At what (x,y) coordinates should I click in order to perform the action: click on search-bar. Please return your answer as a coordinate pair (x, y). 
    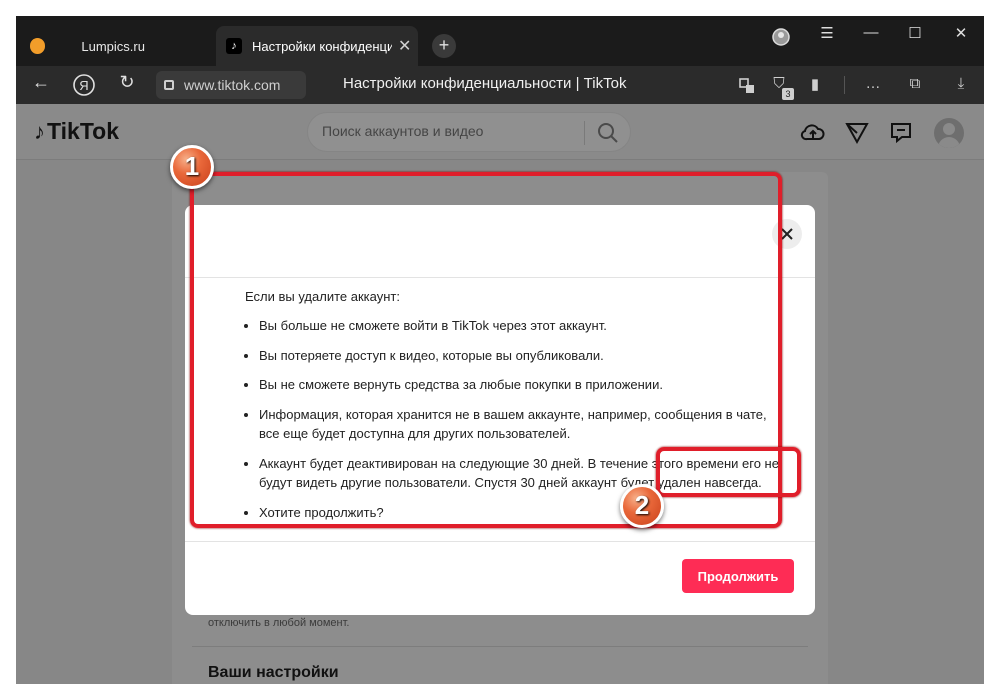
    Looking at the image, I should click on (469, 132).